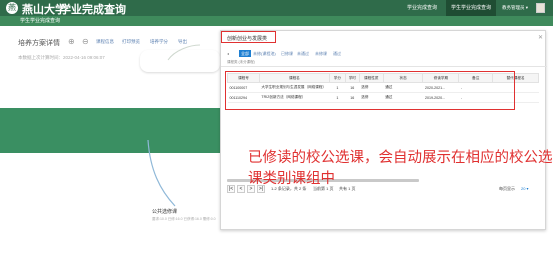 This screenshot has width=553, height=260. I want to click on tree-node-card, so click(180, 61).